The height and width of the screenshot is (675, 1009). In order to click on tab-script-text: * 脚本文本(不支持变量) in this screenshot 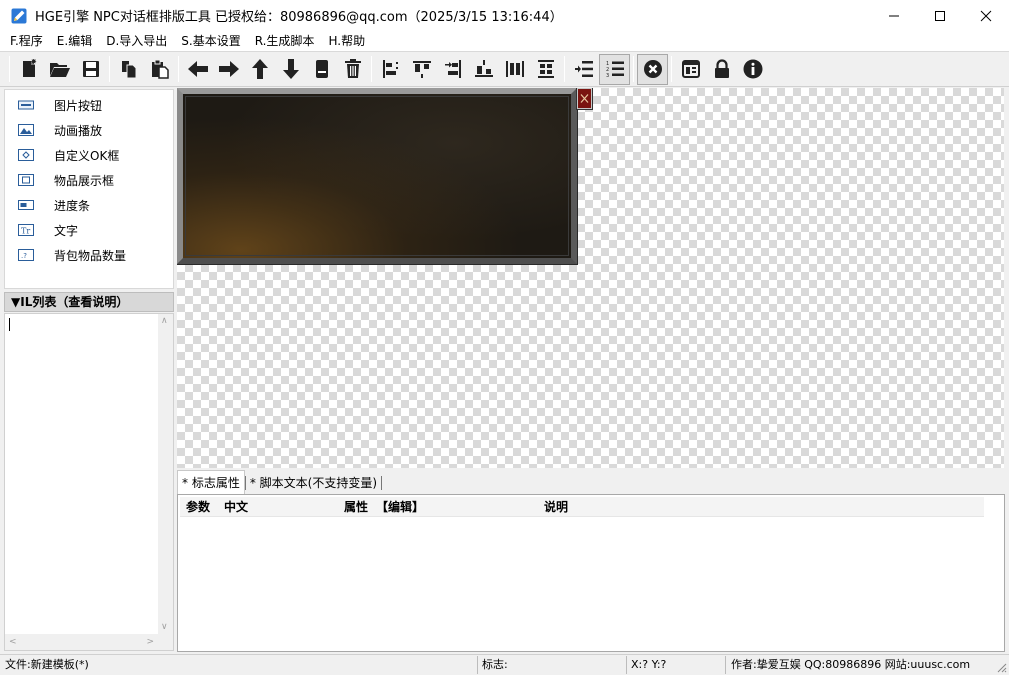, I will do `click(313, 483)`.